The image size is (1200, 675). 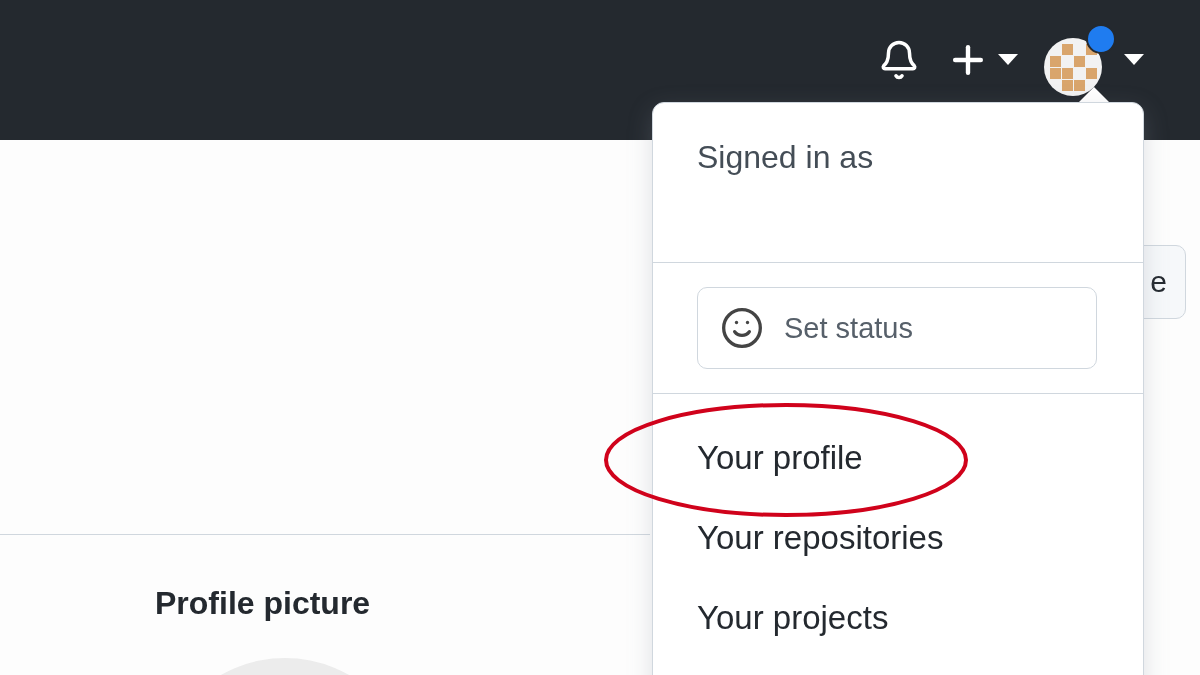 I want to click on set-status-button: Set status, so click(x=897, y=328).